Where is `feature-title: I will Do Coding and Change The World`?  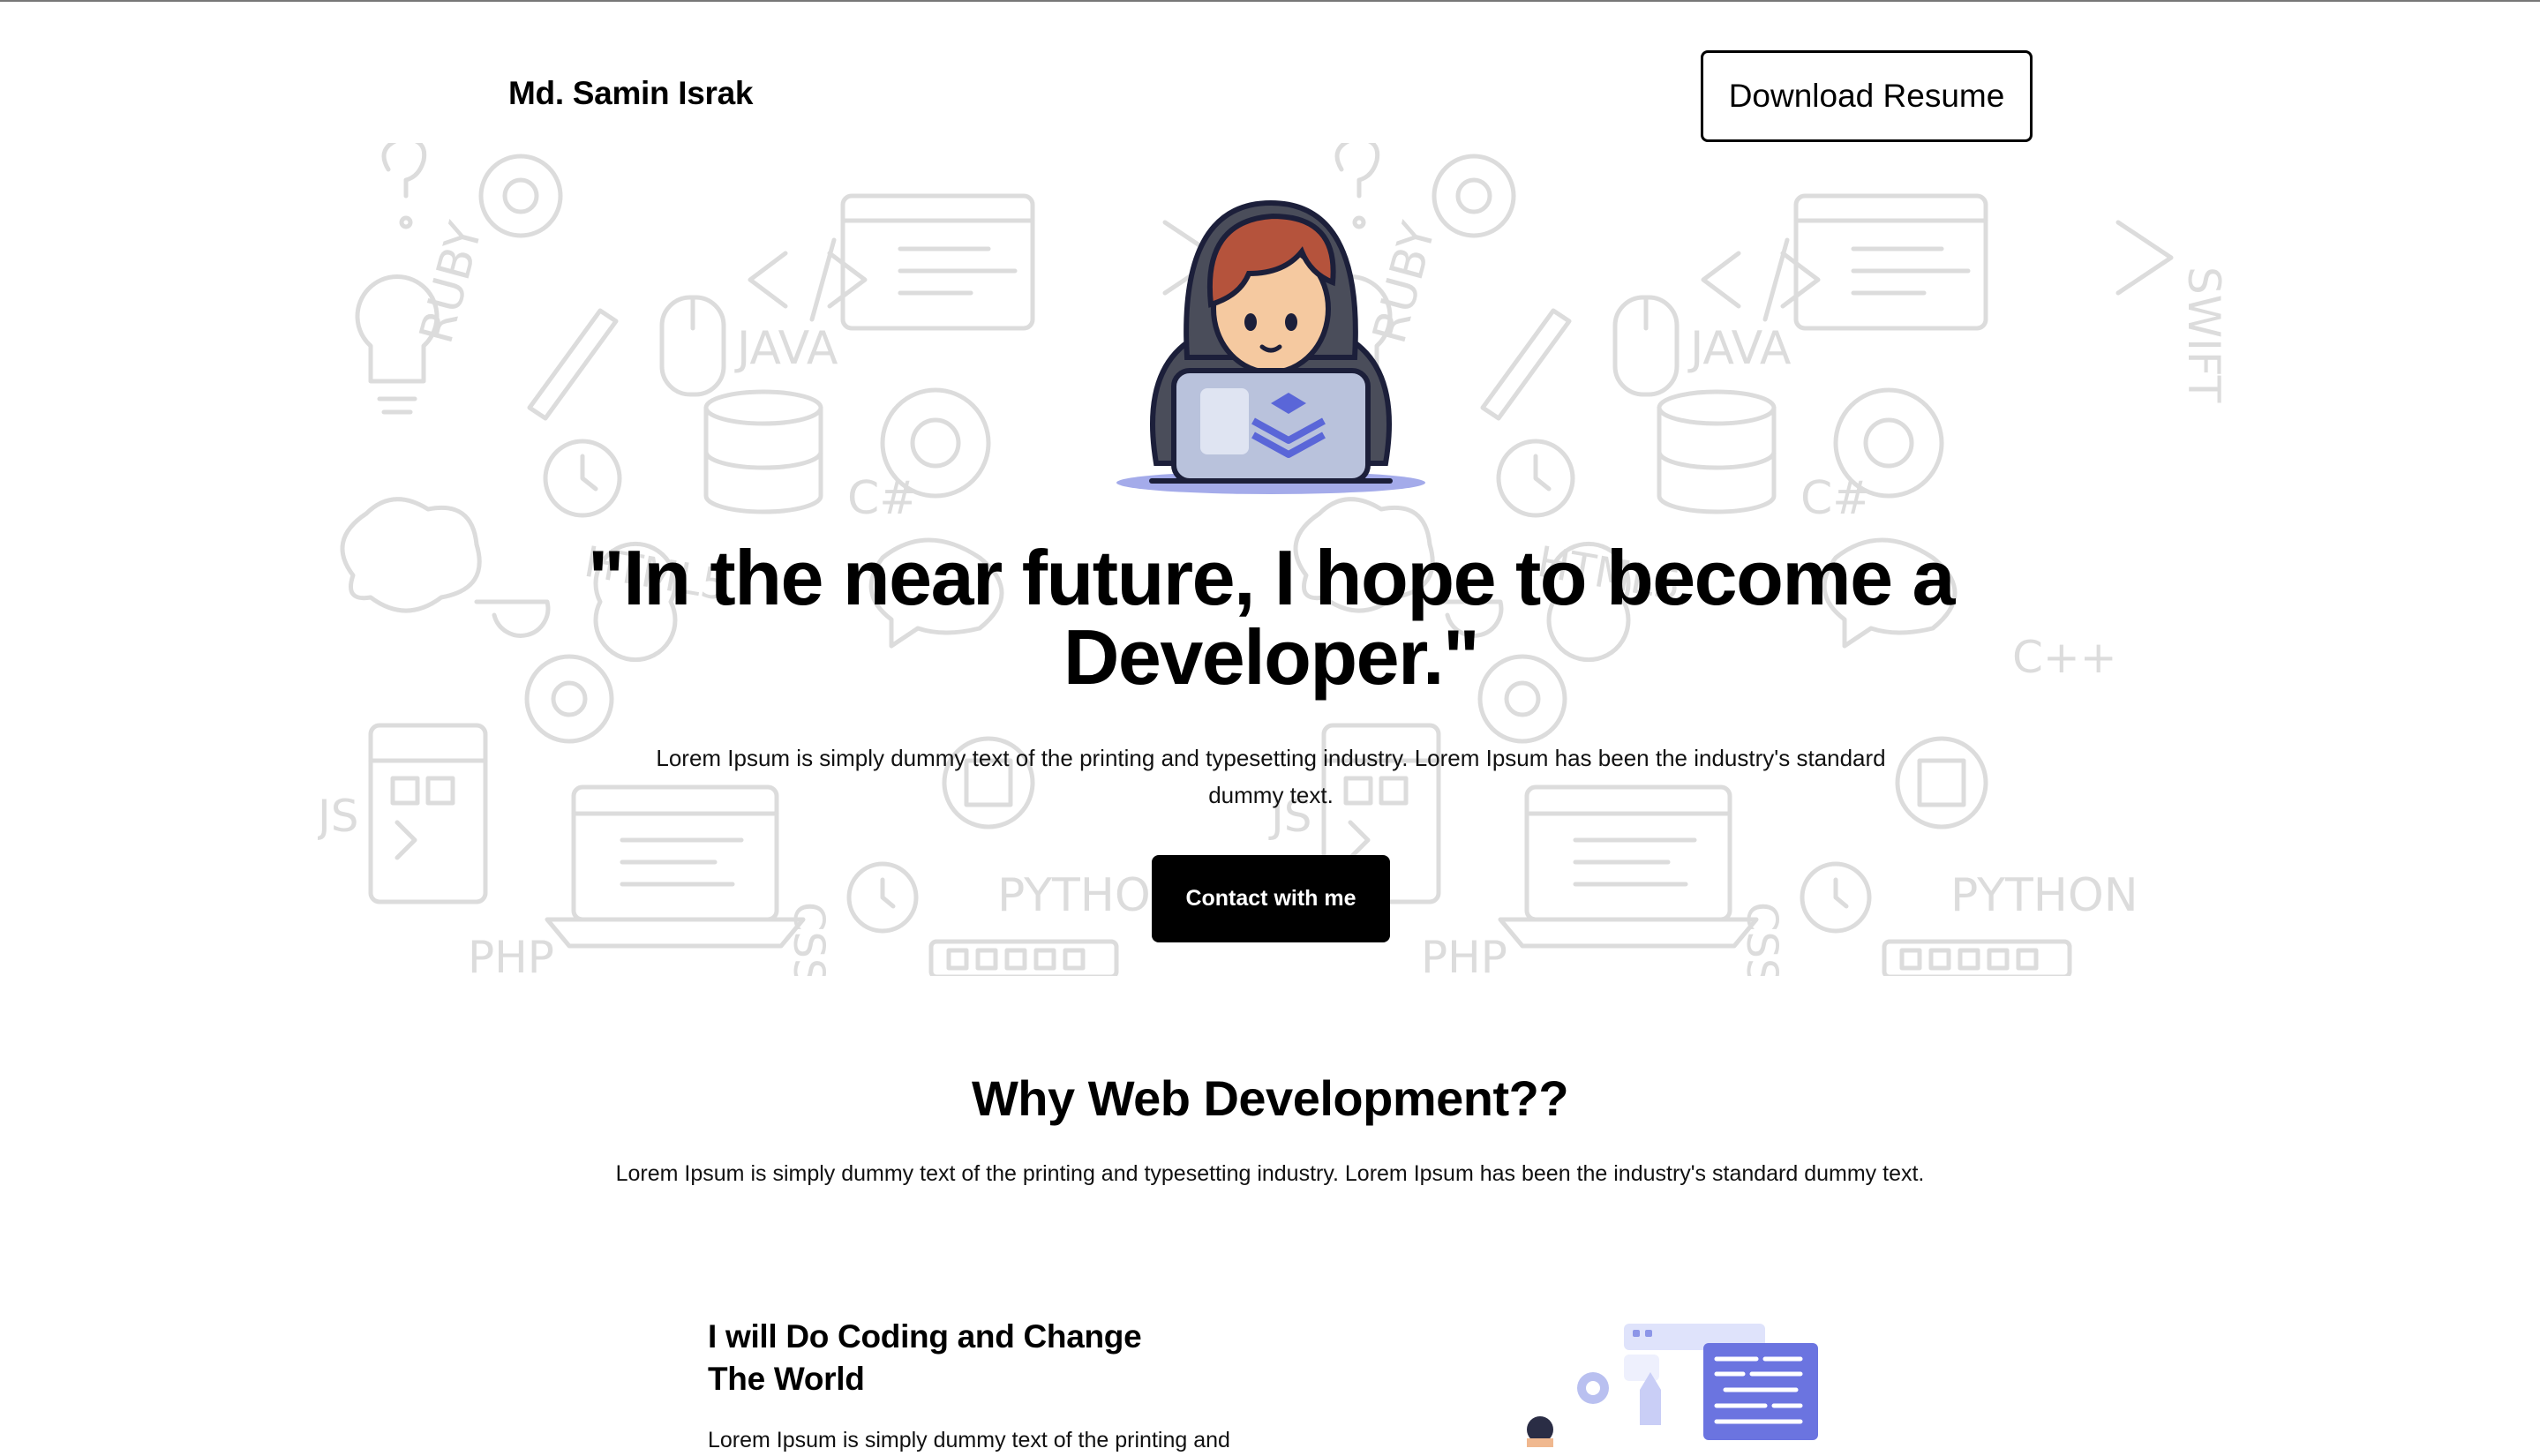 feature-title: I will Do Coding and Change The World is located at coordinates (925, 1357).